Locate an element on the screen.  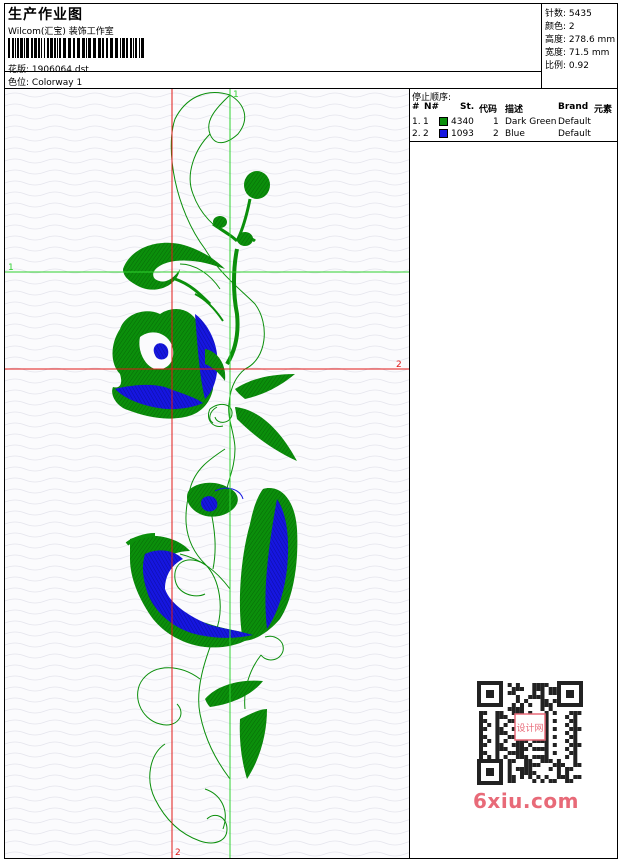
page-title: 生产作业图 is located at coordinates (45, 15).